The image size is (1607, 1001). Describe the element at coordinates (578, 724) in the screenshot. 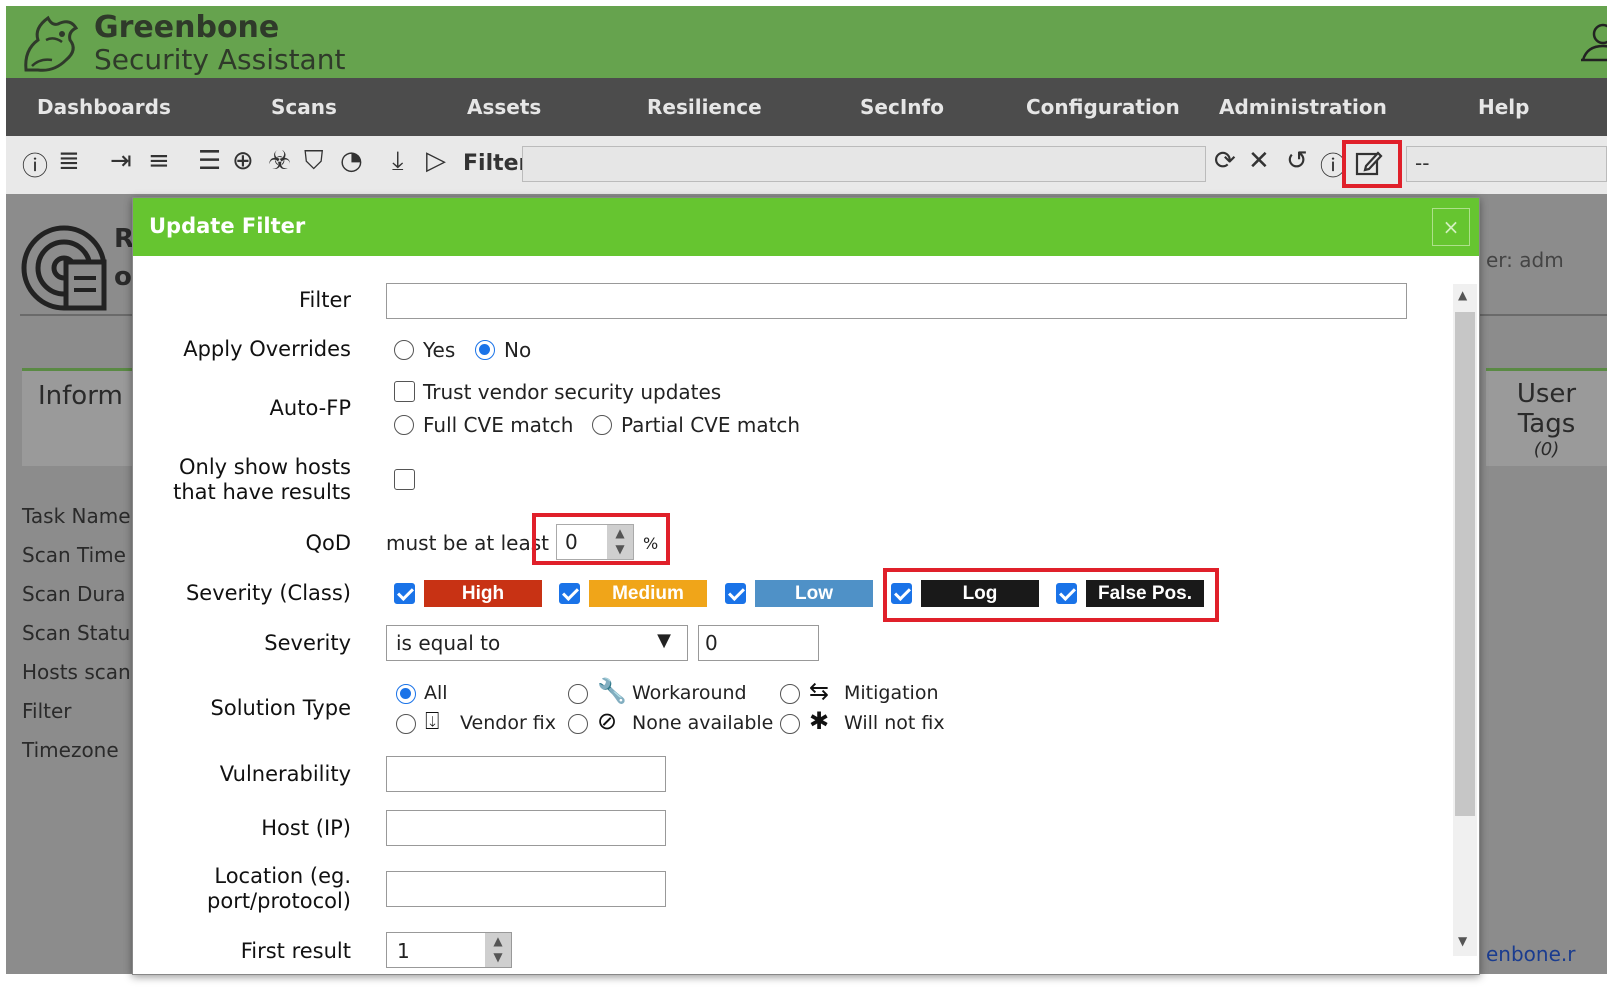

I see `solution-none-radio` at that location.